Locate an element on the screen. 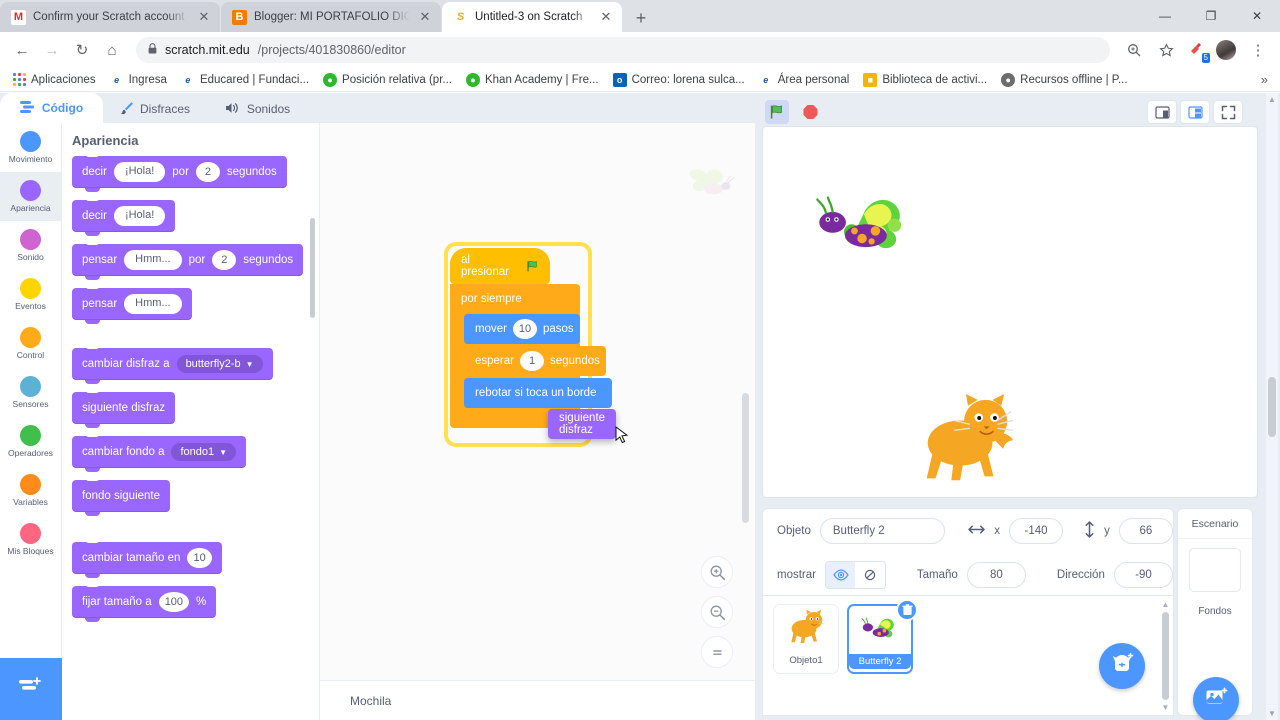 This screenshot has height=720, width=1280. palette-block-cambiar-disfraz: cambiar disfraz a butterfly2-b ▼ is located at coordinates (172, 364).